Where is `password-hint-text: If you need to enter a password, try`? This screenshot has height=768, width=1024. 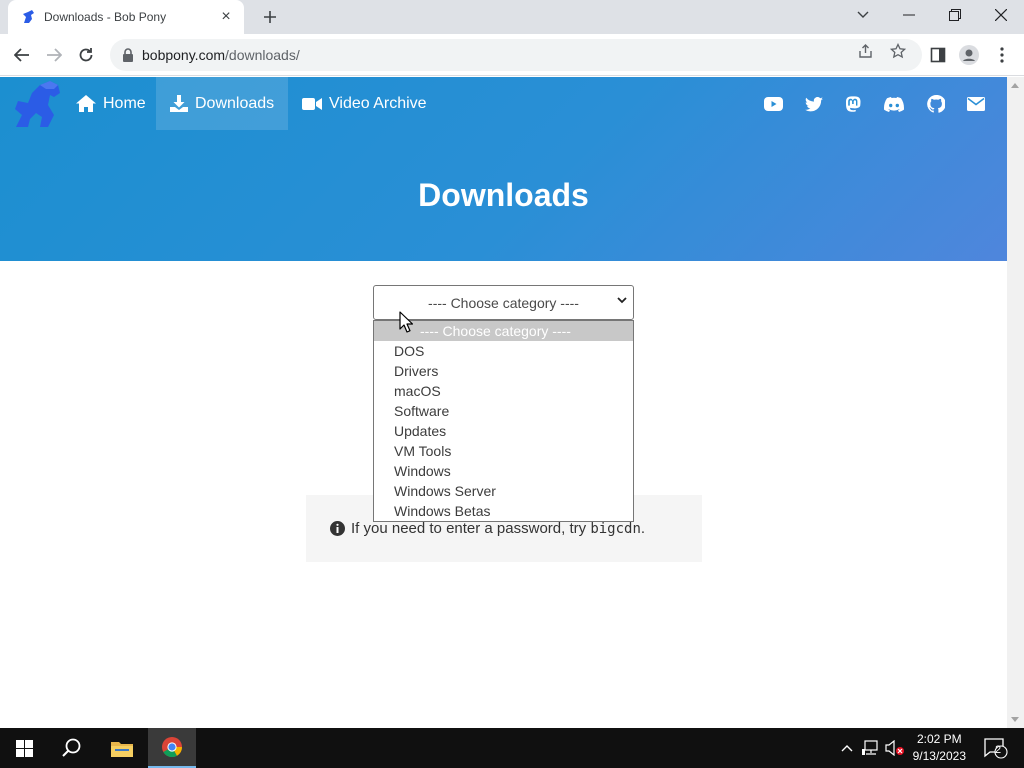 password-hint-text: If you need to enter a password, try is located at coordinates (469, 528).